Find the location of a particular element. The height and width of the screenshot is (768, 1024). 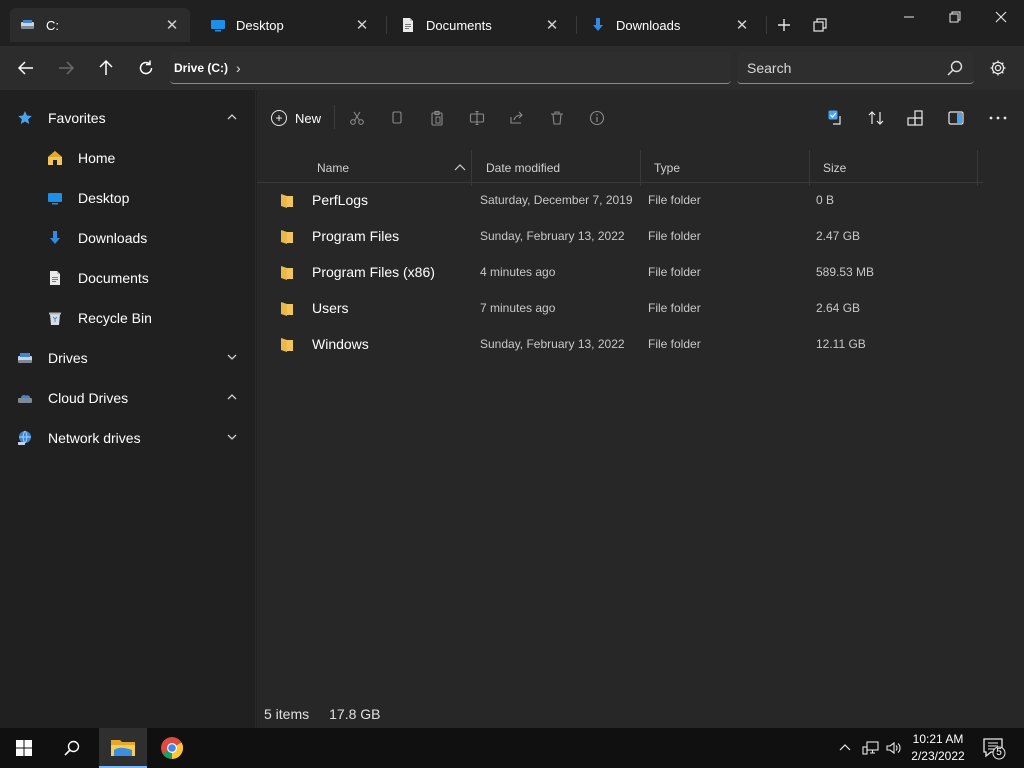

selection-options-button is located at coordinates (836, 118).